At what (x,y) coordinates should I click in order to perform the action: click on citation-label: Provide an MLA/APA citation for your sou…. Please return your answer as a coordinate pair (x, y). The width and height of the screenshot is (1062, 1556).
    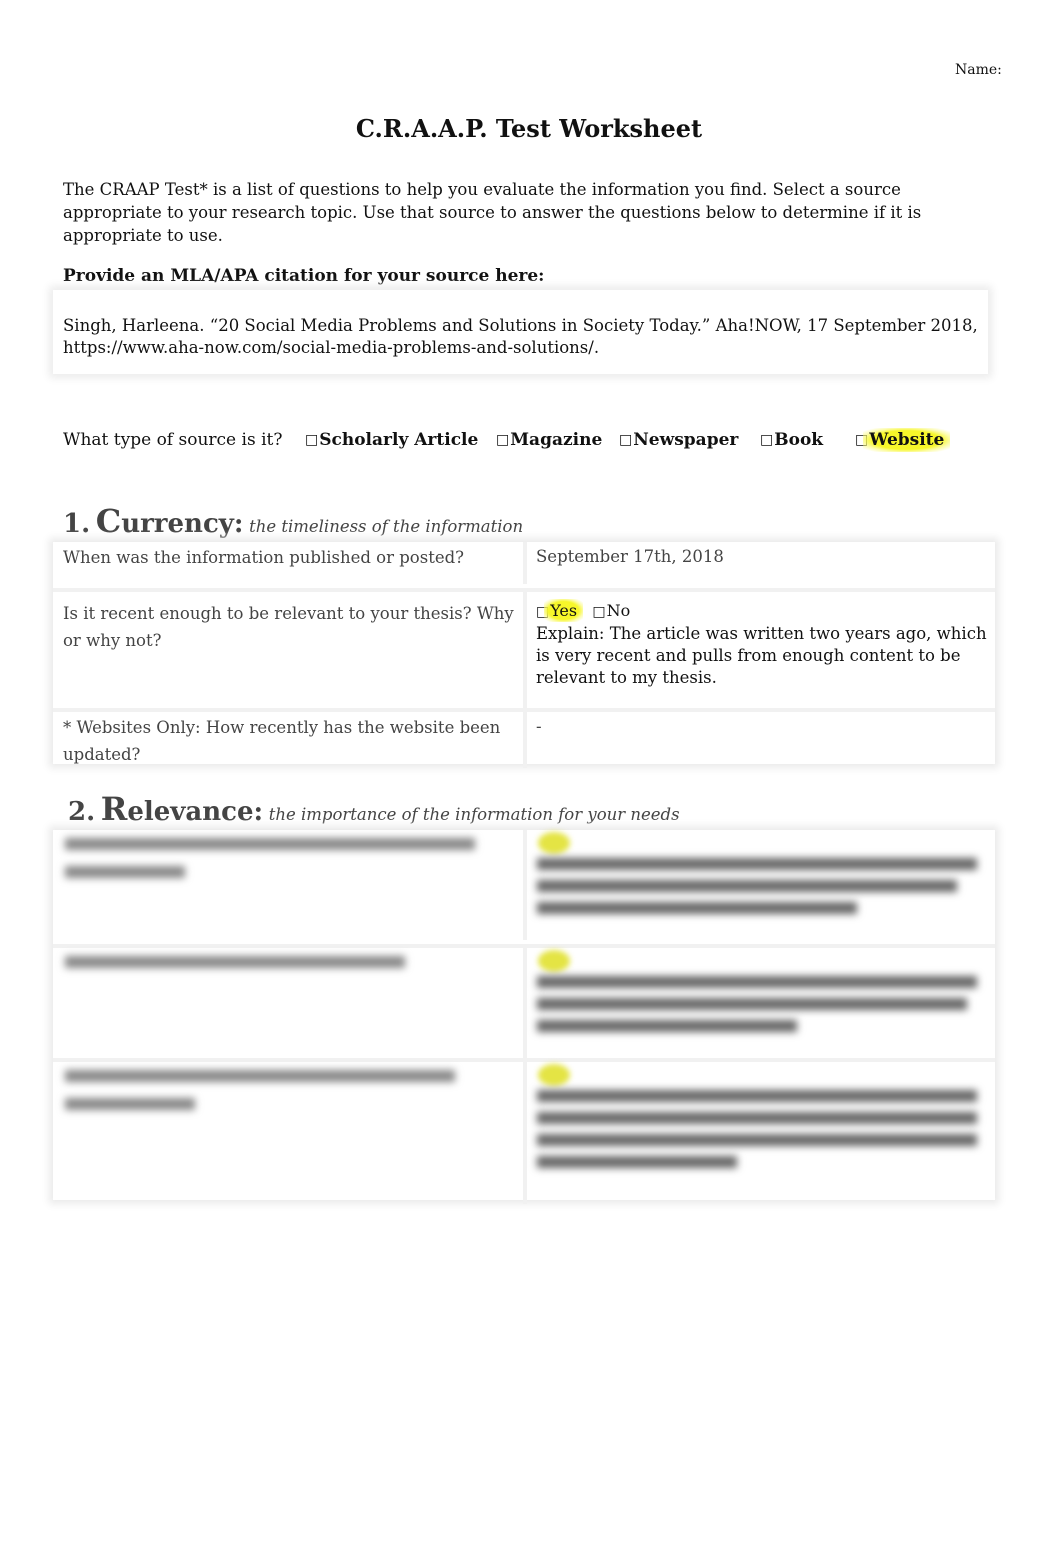
    Looking at the image, I should click on (304, 276).